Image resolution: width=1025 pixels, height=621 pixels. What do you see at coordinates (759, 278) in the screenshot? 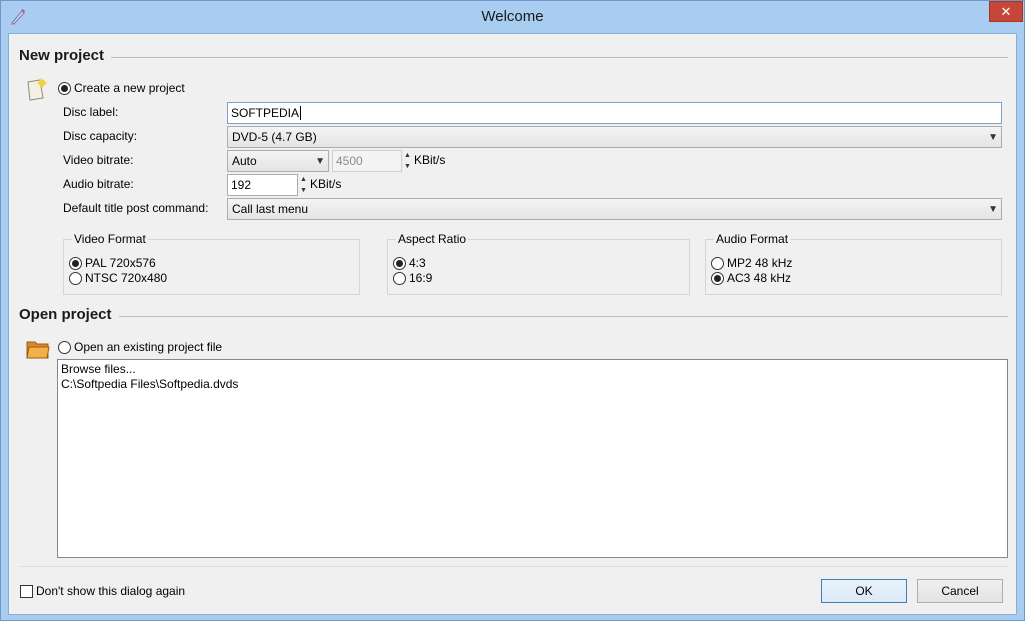
I see `audio-format-ac3-label: AC3 48 kHz` at bounding box center [759, 278].